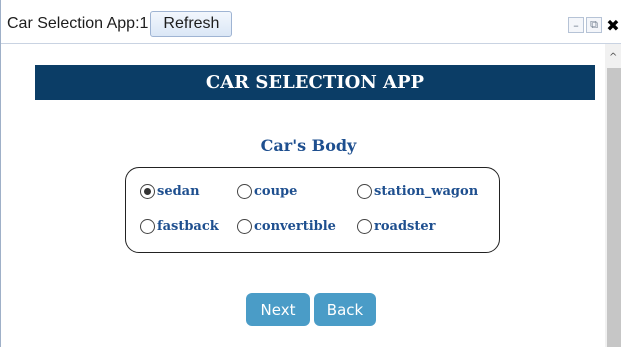 Image resolution: width=621 pixels, height=347 pixels. I want to click on radio-label: sedan, so click(178, 191).